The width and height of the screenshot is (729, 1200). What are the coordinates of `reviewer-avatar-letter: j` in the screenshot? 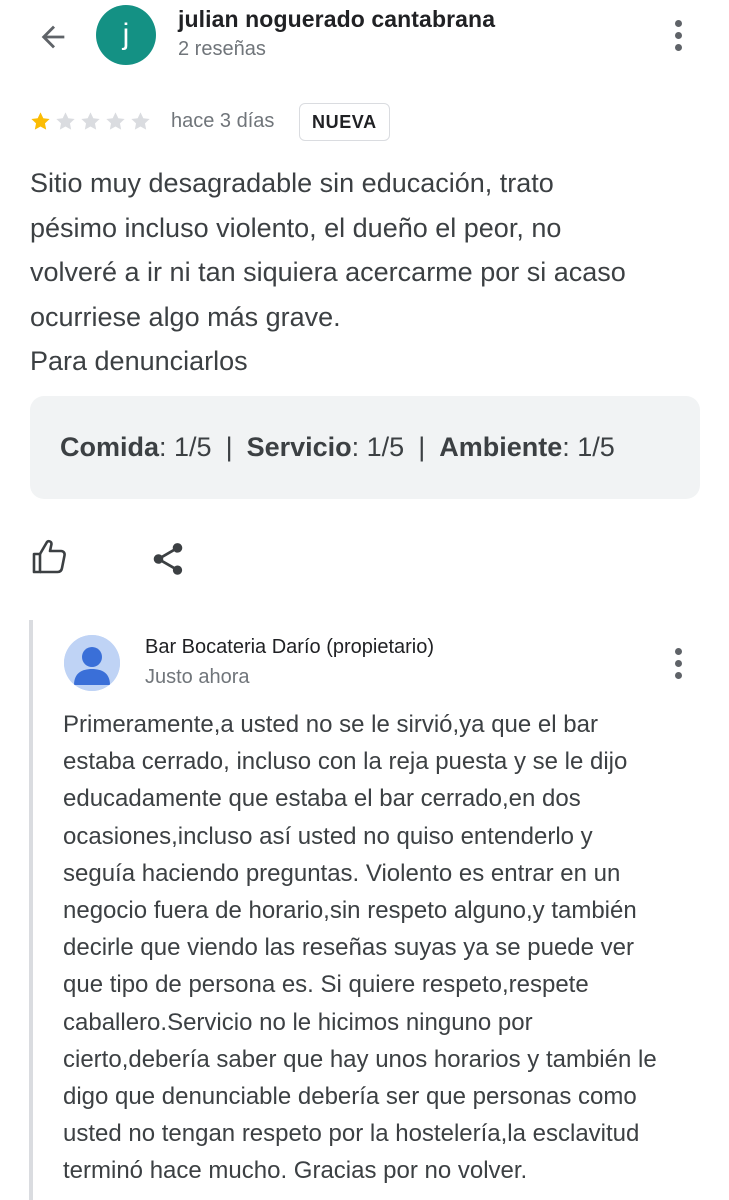 It's located at (126, 34).